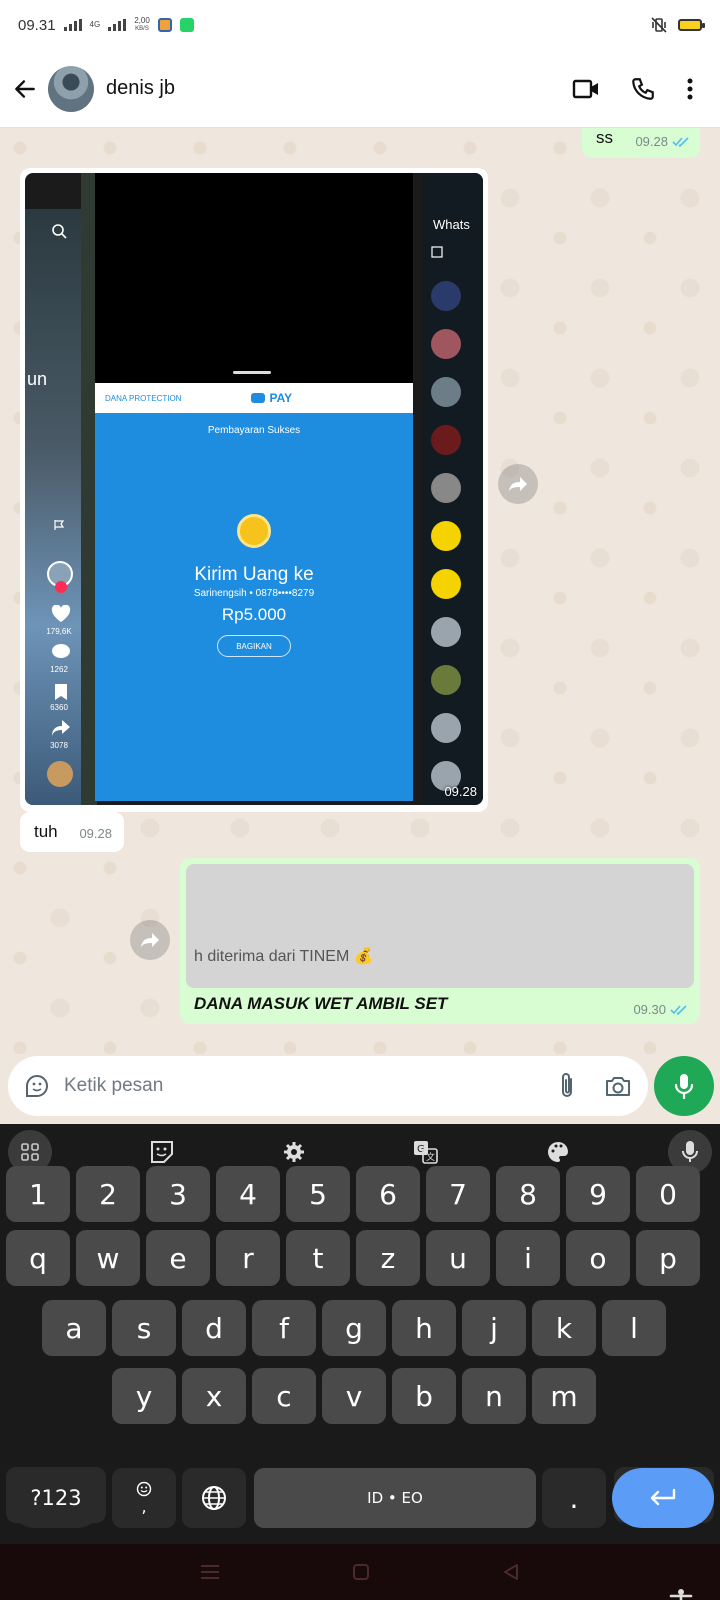 The width and height of the screenshot is (720, 1600). What do you see at coordinates (440, 926) in the screenshot?
I see `quoted-message: h diterima dari TINEM 💰` at bounding box center [440, 926].